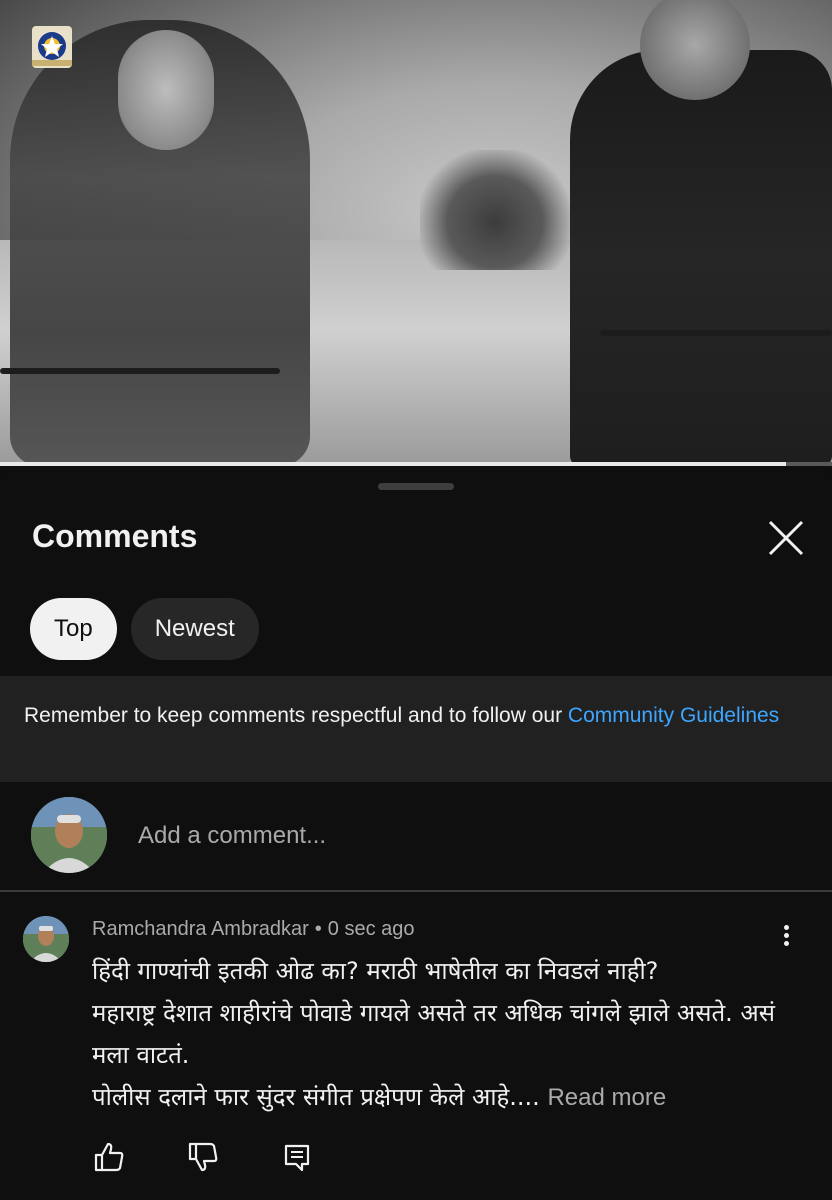  What do you see at coordinates (52, 47) in the screenshot?
I see `channel-watermark-logo` at bounding box center [52, 47].